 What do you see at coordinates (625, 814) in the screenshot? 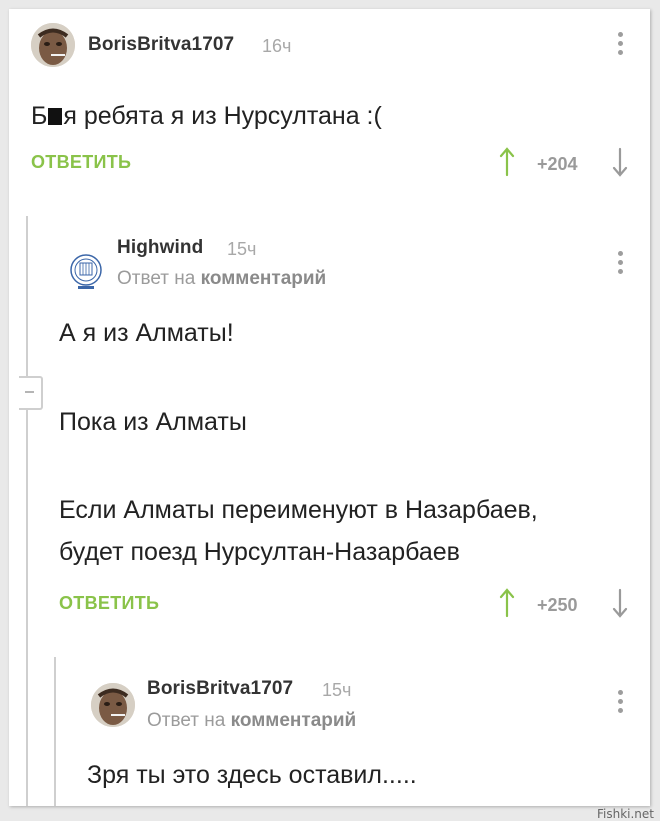
I see `watermark: Fishki.net` at bounding box center [625, 814].